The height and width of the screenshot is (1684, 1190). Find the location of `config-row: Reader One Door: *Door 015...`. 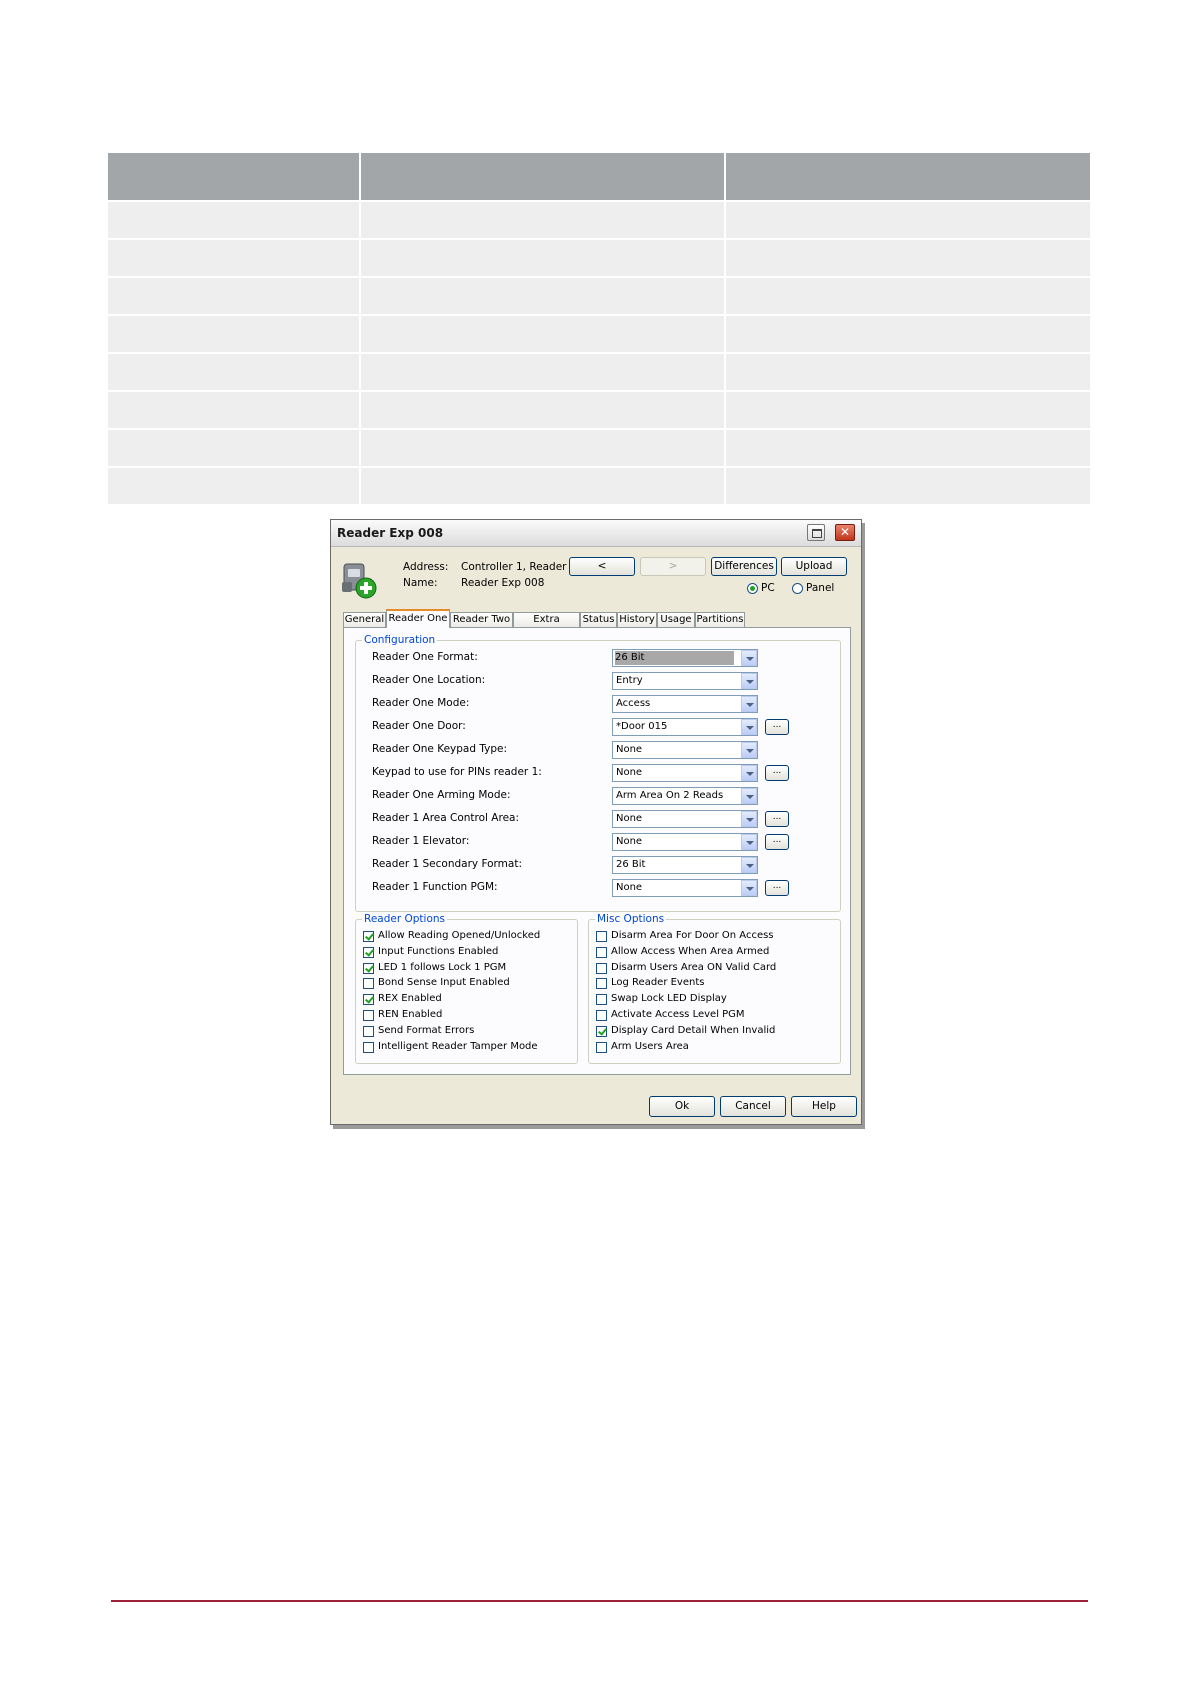

config-row: Reader One Door: *Door 015... is located at coordinates (592, 727).